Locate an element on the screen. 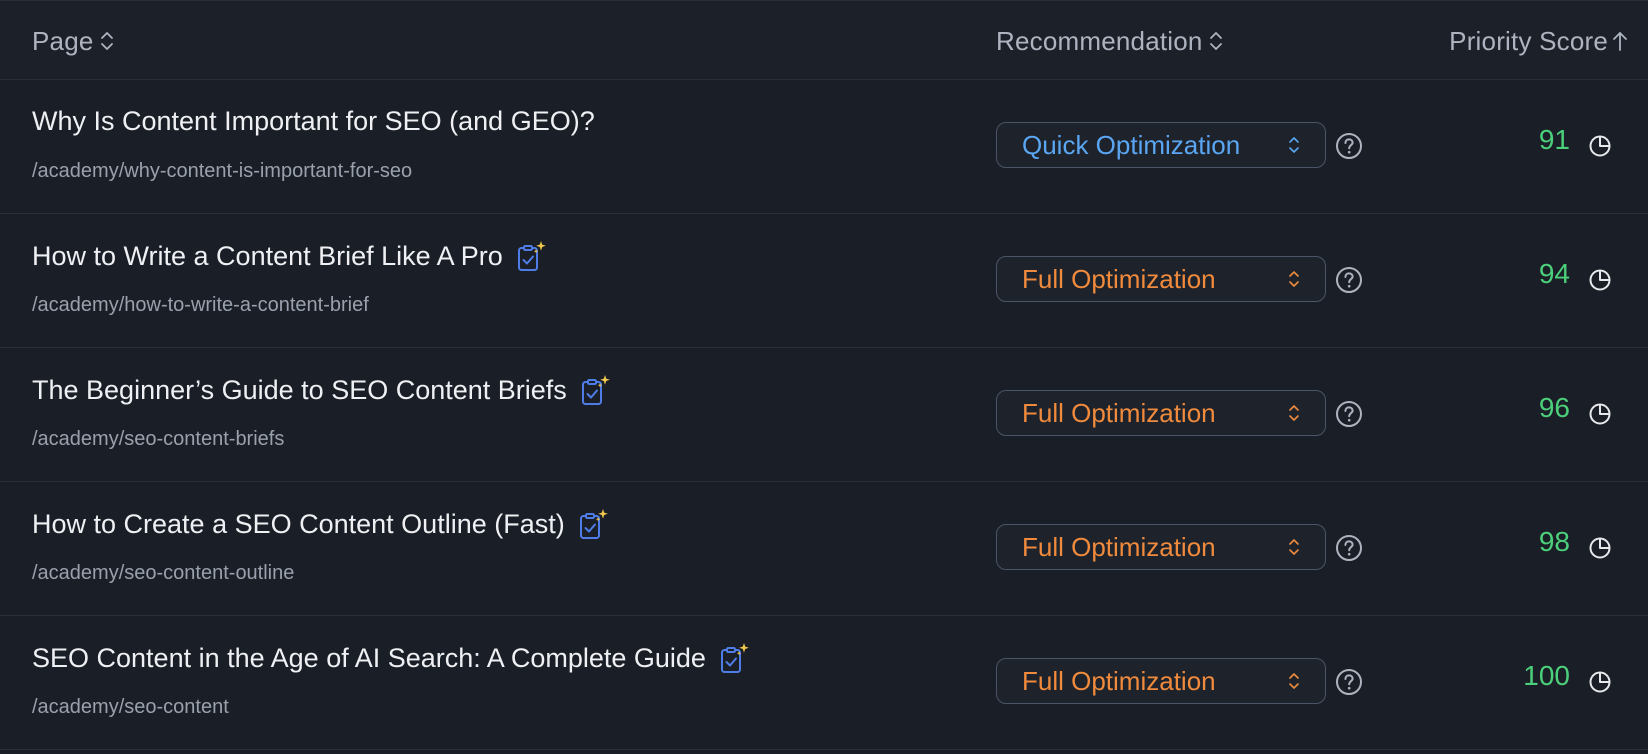 The width and height of the screenshot is (1648, 754). recommendation-value: Quick Optimization is located at coordinates (1131, 144).